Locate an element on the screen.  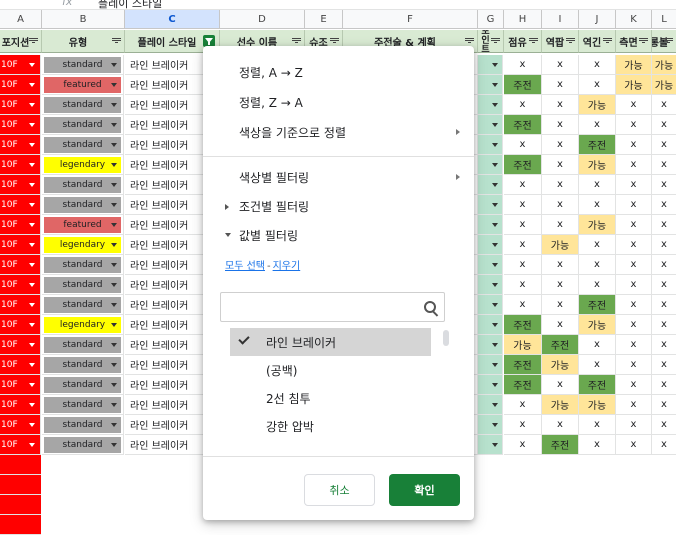
column-header-e: E is located at coordinates (324, 19).